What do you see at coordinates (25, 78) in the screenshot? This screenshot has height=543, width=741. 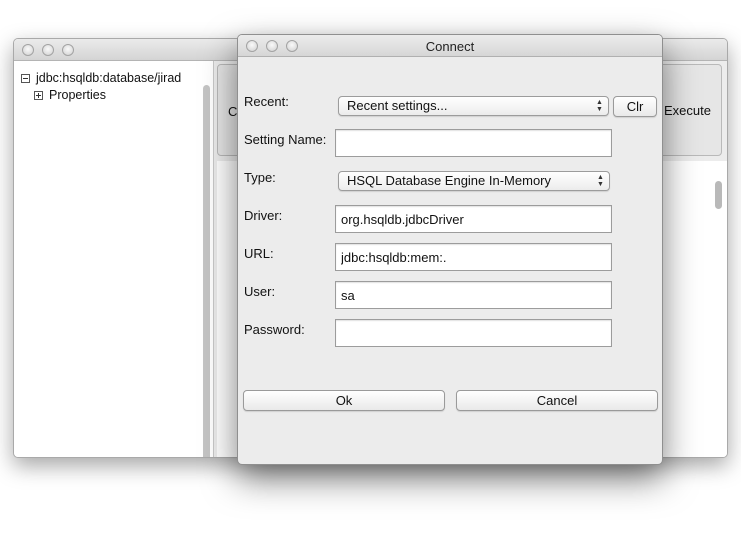 I see `collapse-icon` at bounding box center [25, 78].